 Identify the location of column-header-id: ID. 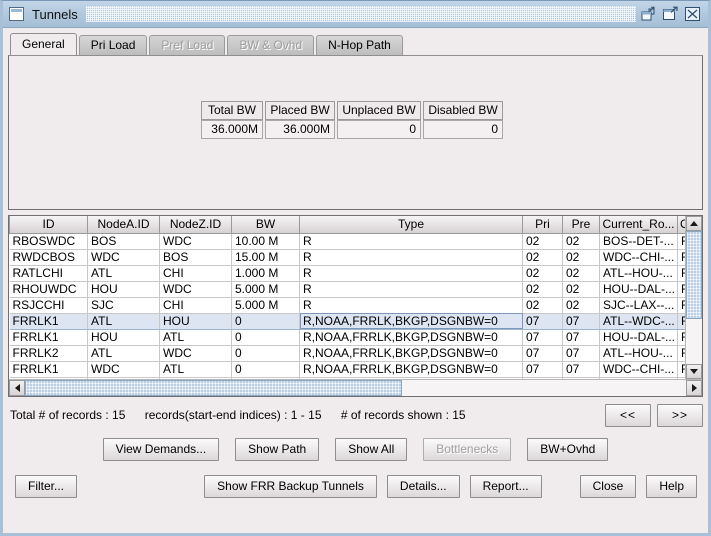
(48, 225).